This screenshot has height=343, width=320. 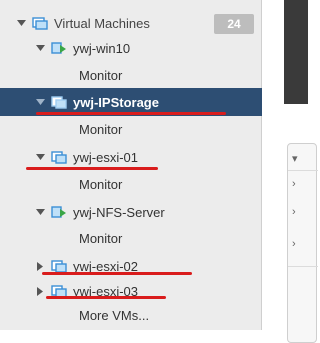 What do you see at coordinates (295, 158) in the screenshot?
I see `collapse-icon: ▾` at bounding box center [295, 158].